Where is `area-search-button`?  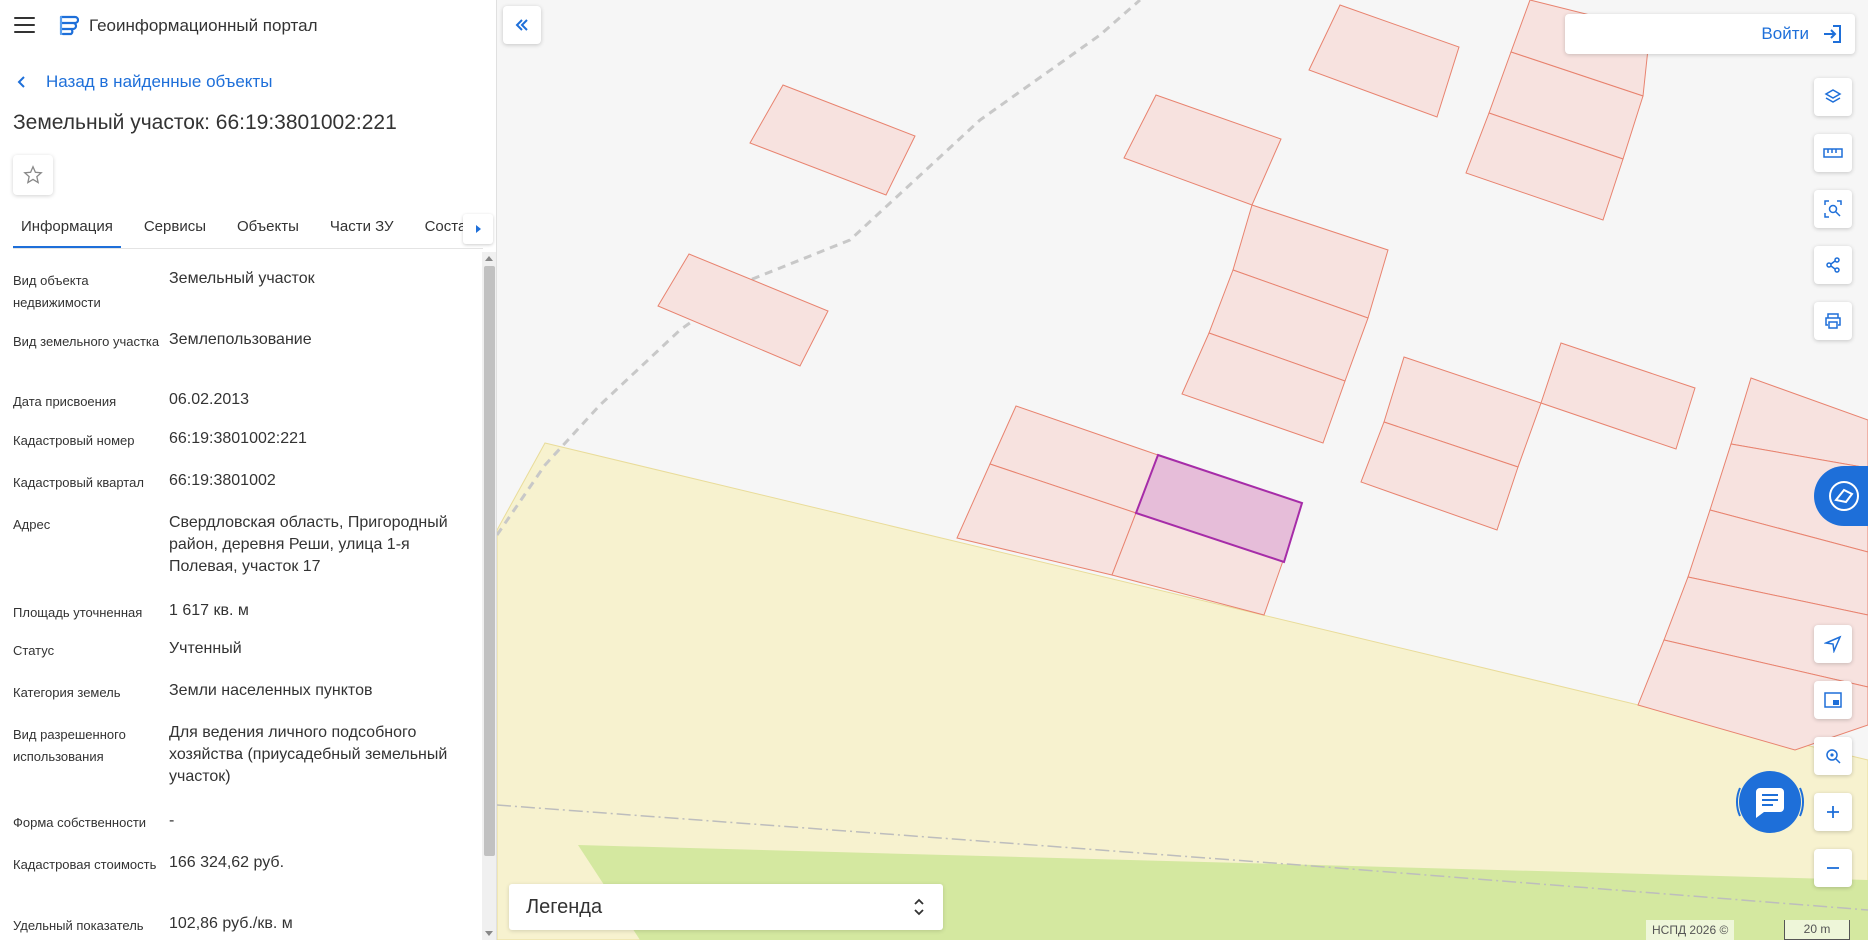 area-search-button is located at coordinates (1833, 209).